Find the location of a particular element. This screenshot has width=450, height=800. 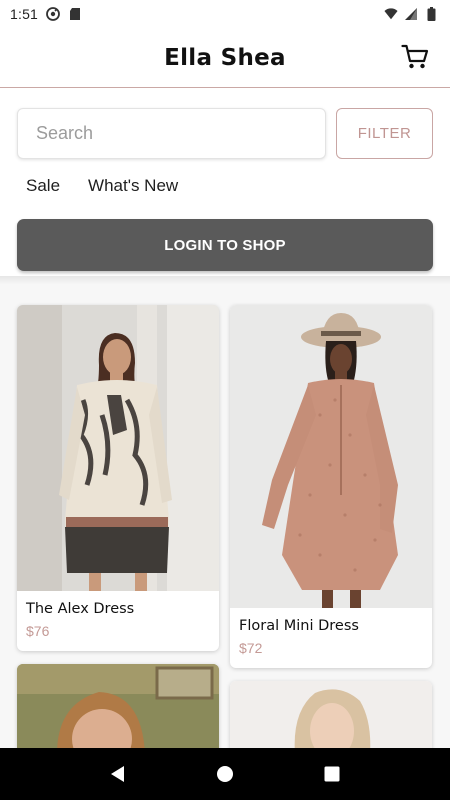

nav-back-button is located at coordinates (118, 774).